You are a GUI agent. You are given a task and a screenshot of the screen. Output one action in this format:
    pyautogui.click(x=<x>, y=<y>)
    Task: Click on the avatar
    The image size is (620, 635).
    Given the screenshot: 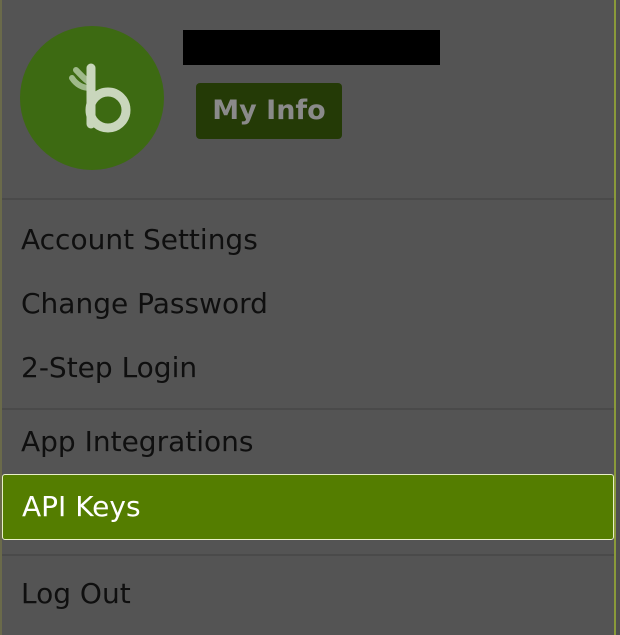 What is the action you would take?
    pyautogui.click(x=92, y=98)
    